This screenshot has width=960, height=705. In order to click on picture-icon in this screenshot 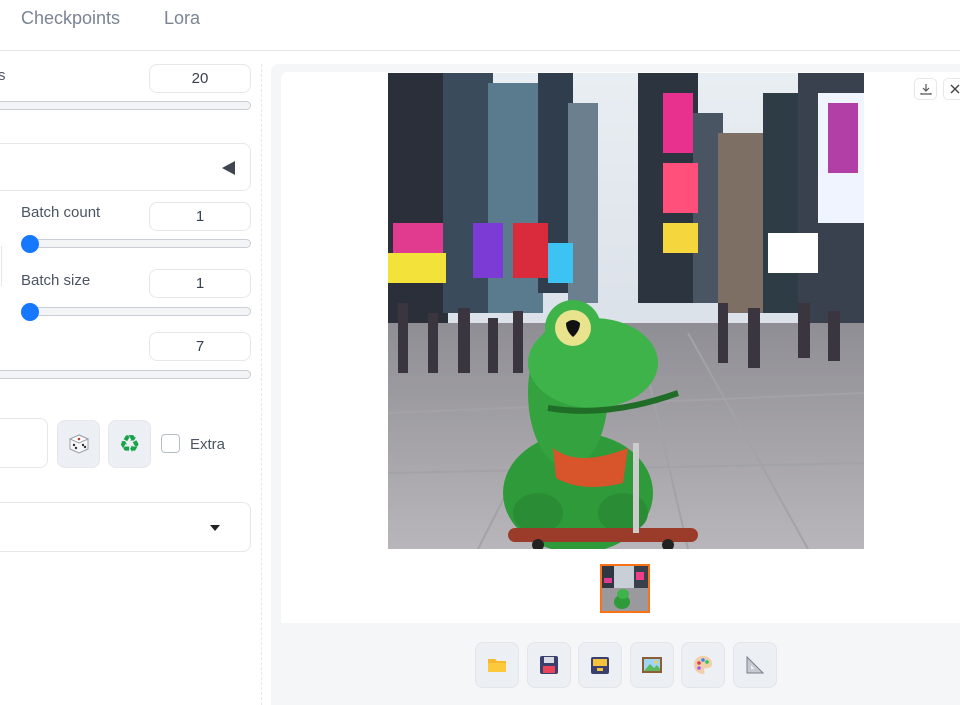, I will do `click(652, 665)`.